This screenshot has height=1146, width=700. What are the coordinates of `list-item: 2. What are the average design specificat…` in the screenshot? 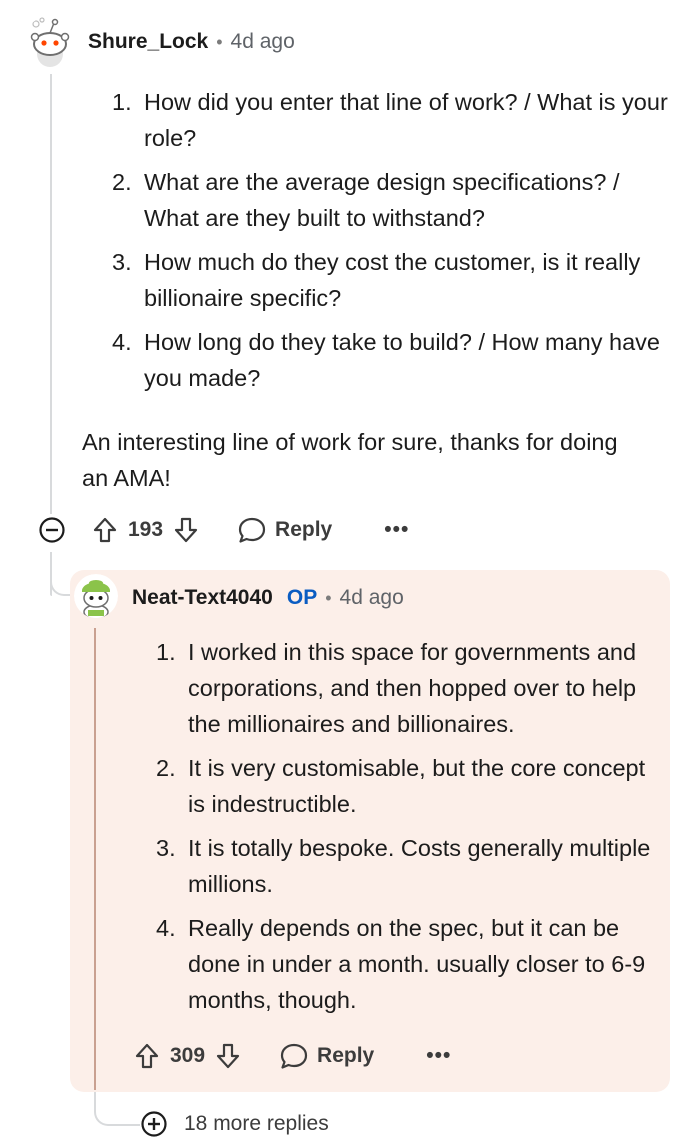 It's located at (366, 200).